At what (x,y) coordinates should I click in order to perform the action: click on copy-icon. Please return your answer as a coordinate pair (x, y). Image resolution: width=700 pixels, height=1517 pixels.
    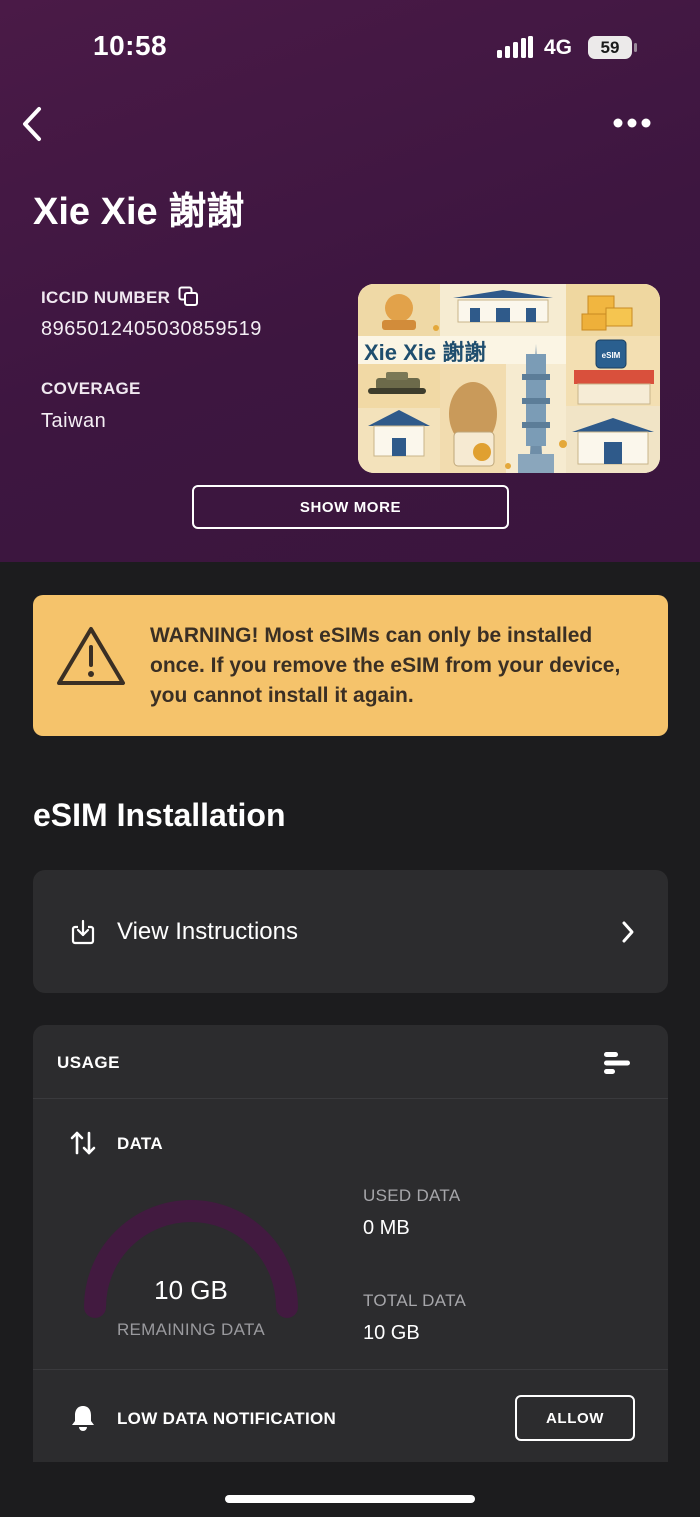
    Looking at the image, I should click on (188, 296).